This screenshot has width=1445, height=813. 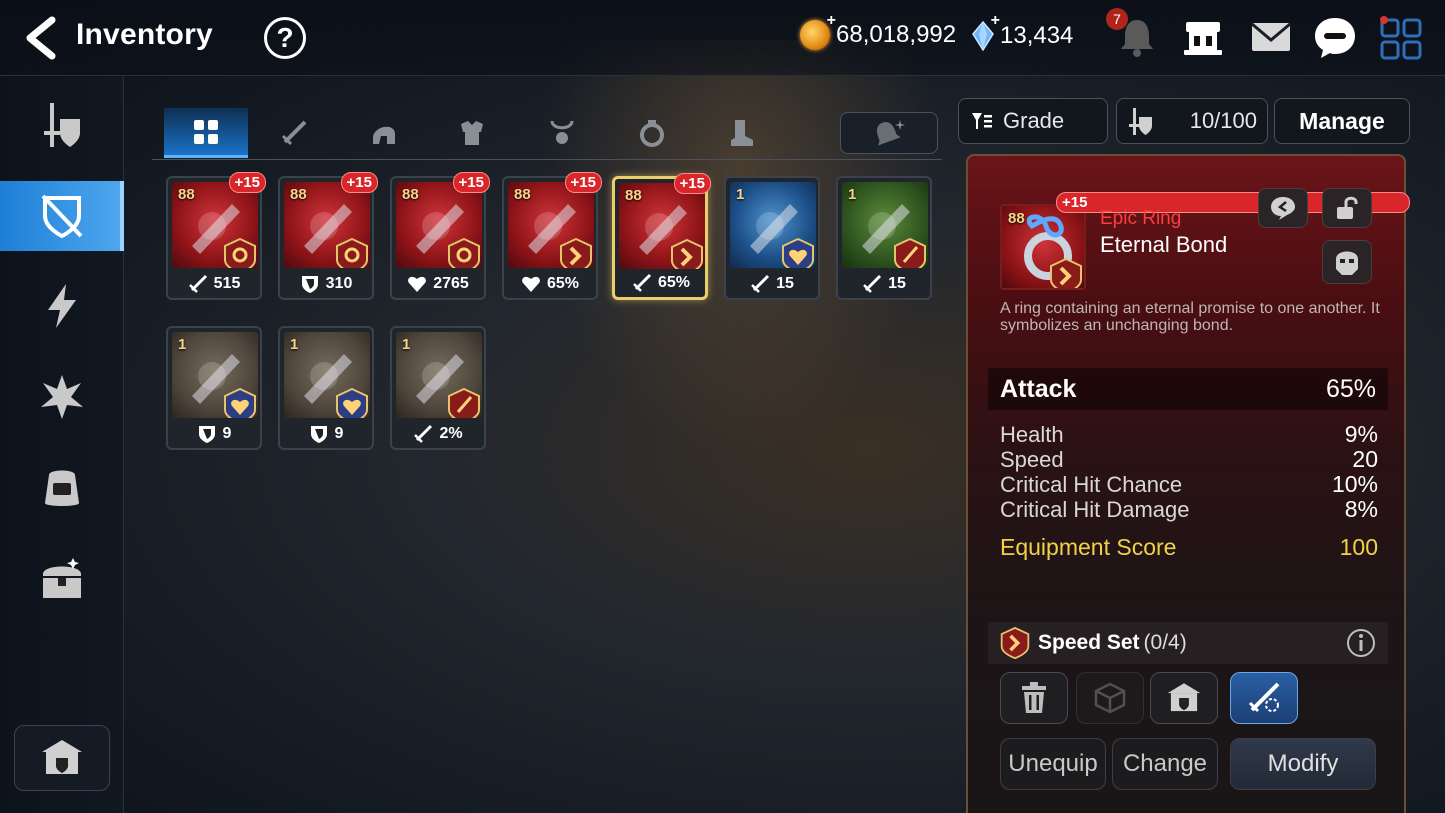 I want to click on chat-button, so click(x=1335, y=37).